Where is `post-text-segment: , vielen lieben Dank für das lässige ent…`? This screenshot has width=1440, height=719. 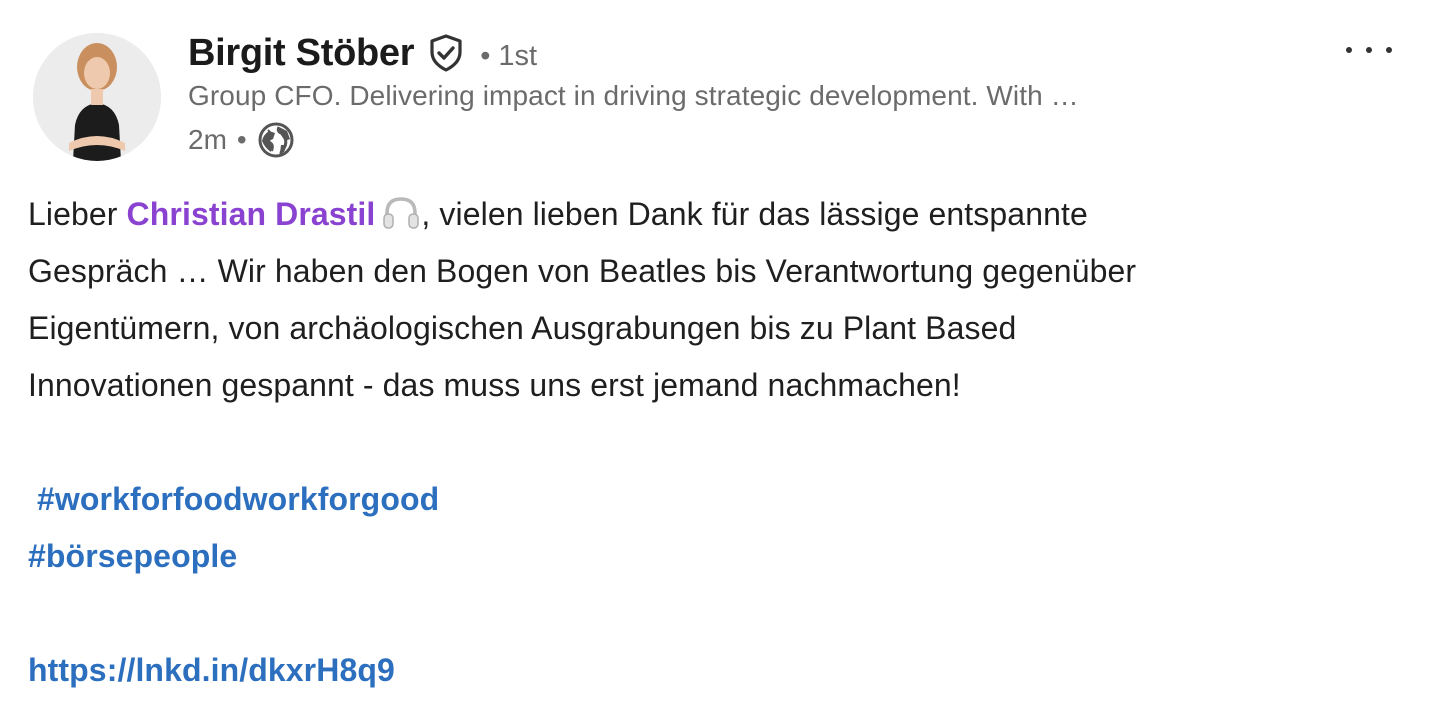 post-text-segment: , vielen lieben Dank für das lässige ent… is located at coordinates (754, 214).